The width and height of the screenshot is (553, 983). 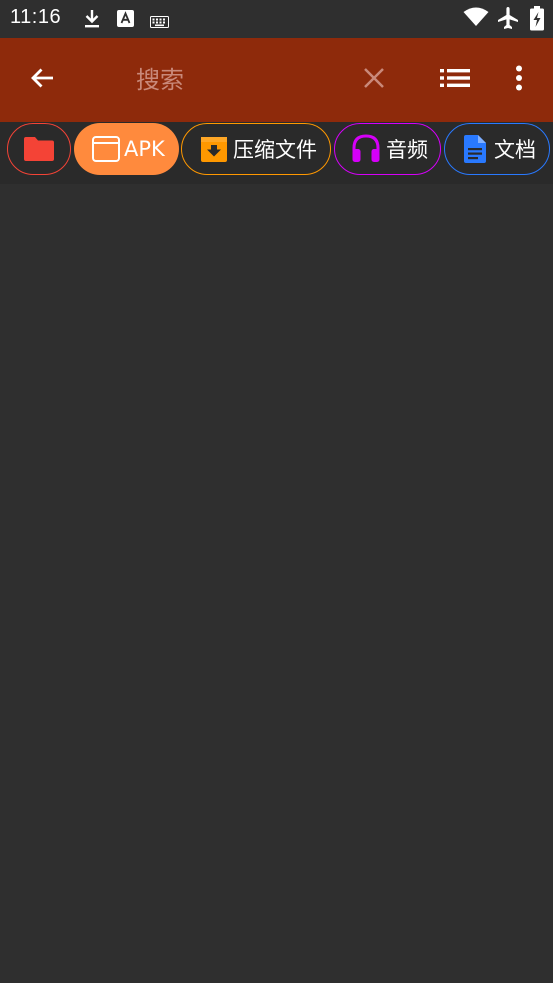 I want to click on filter-chip-label: 压缩文件, so click(x=275, y=150).